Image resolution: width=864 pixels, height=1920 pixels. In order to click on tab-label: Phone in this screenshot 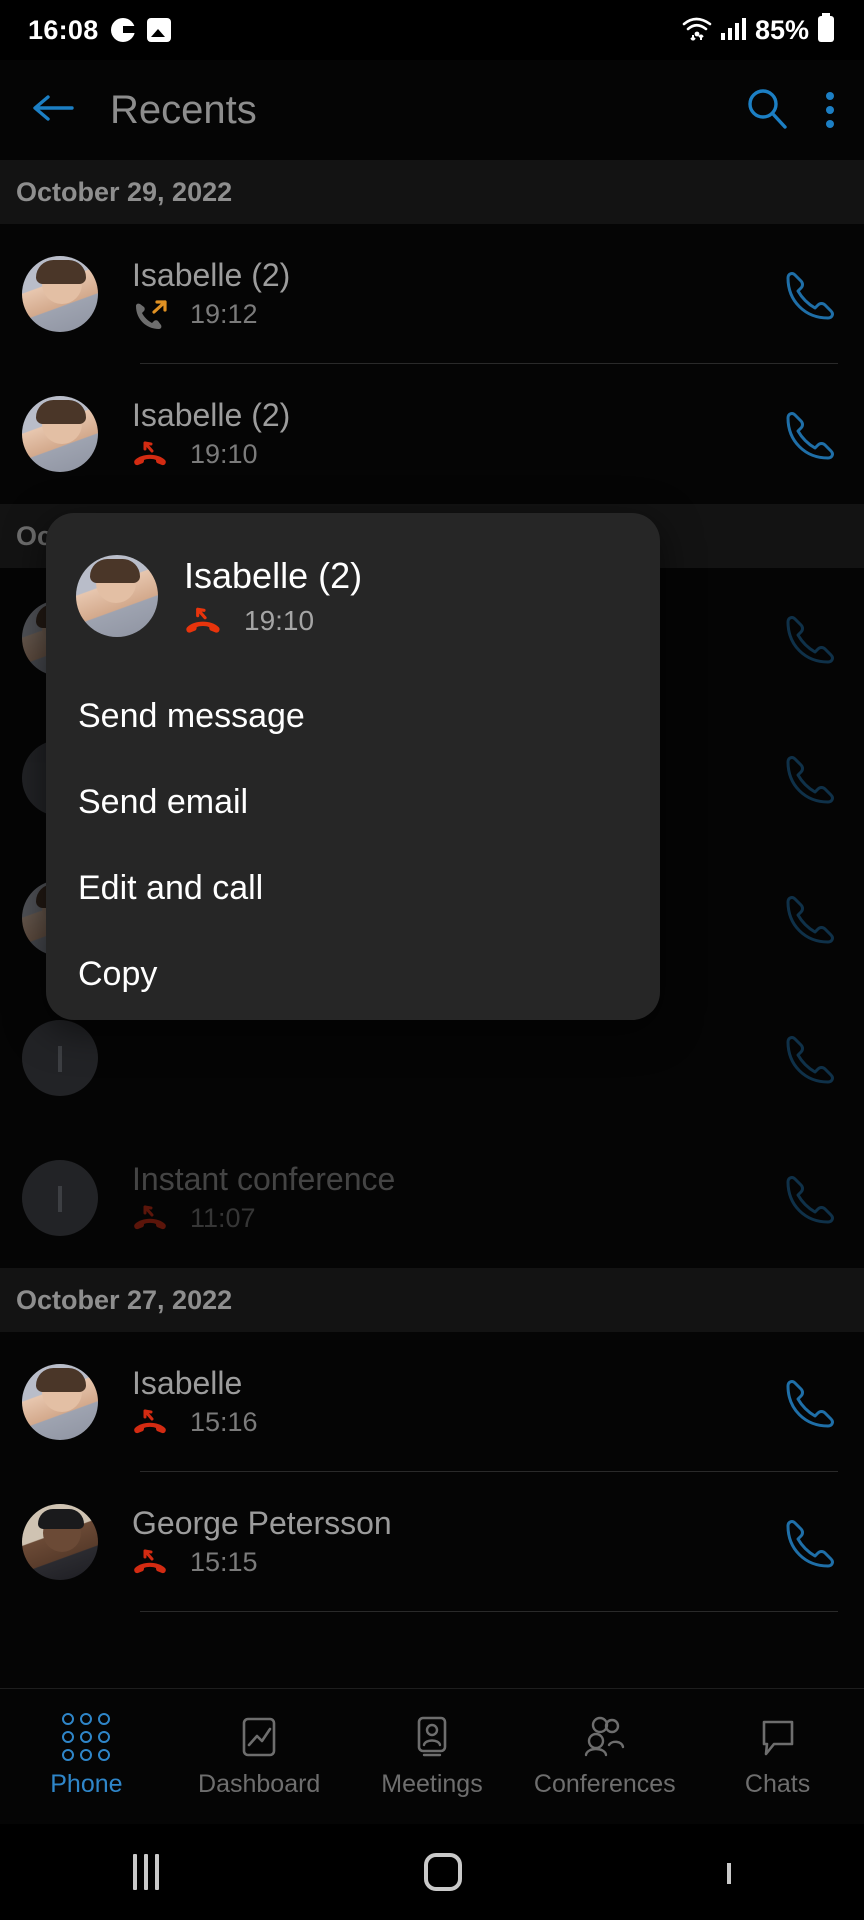, I will do `click(86, 1784)`.